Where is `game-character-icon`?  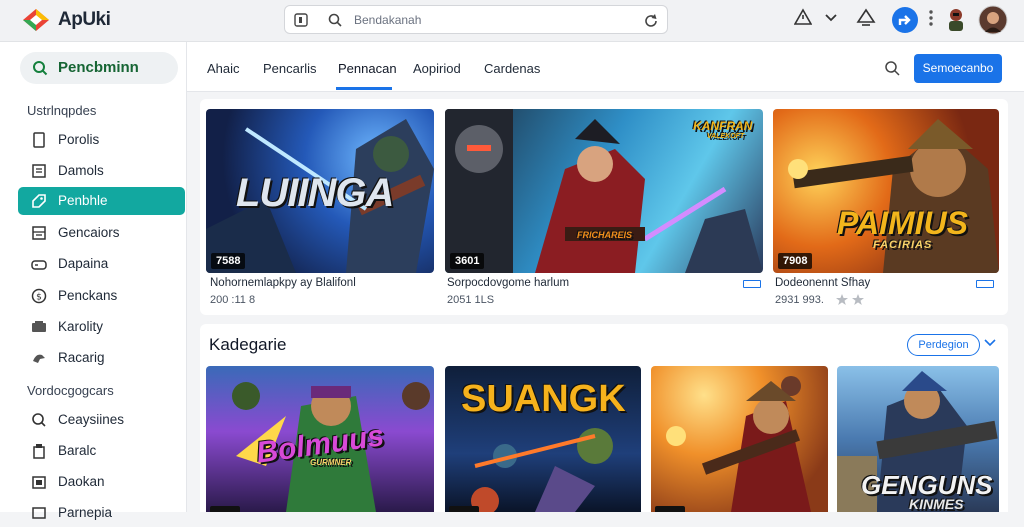
game-character-icon is located at coordinates (956, 19).